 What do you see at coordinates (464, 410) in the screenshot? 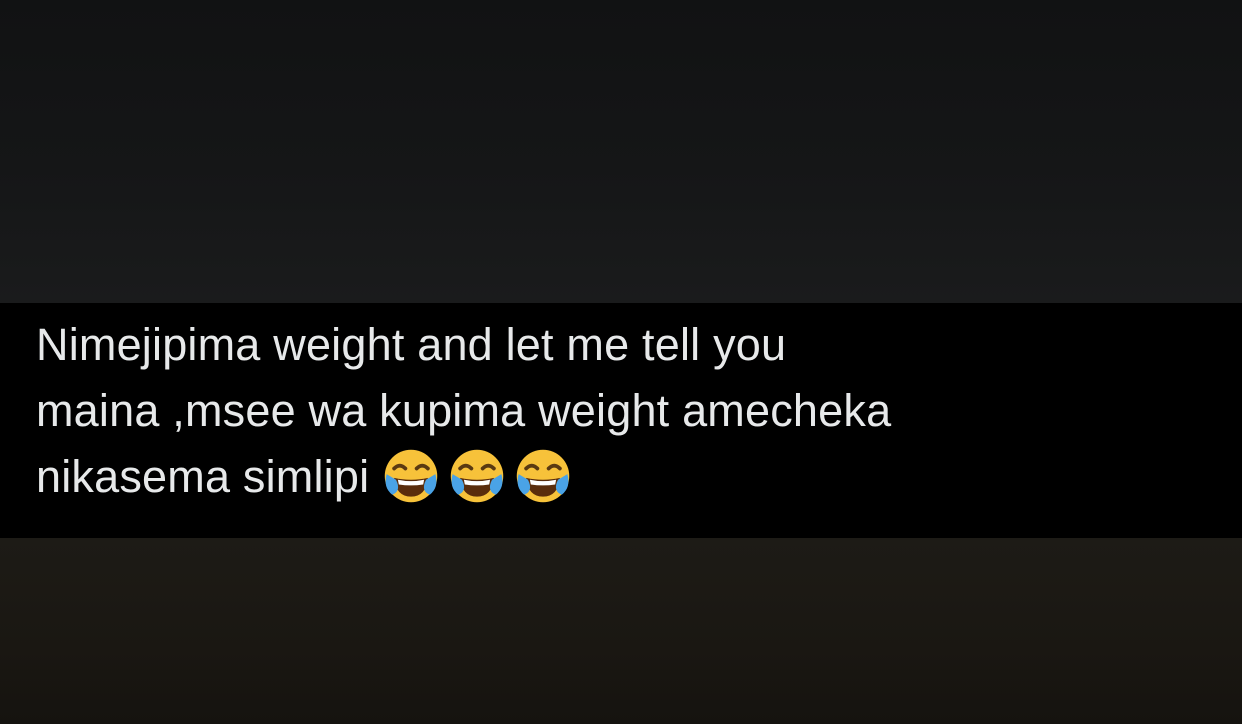
I see `tweet-line-2: maina ,msee wa kupima weight amecheka` at bounding box center [464, 410].